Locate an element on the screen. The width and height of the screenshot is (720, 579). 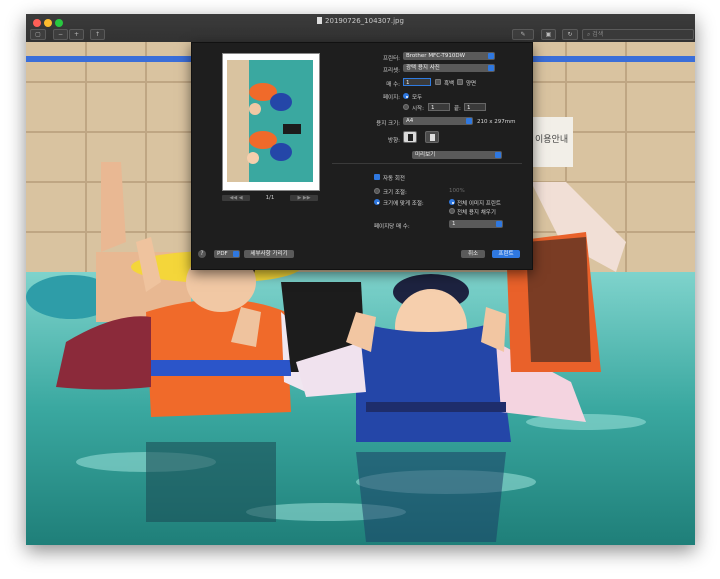
duplex-checkbox is located at coordinates (460, 82).